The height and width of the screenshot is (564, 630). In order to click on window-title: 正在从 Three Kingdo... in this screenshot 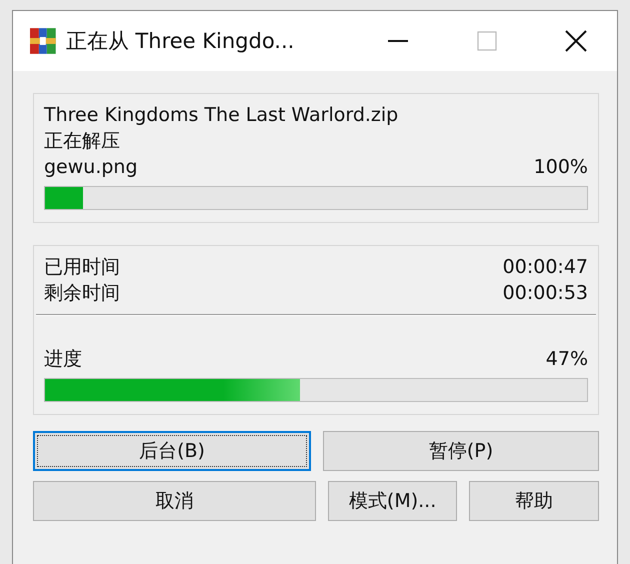, I will do `click(181, 41)`.